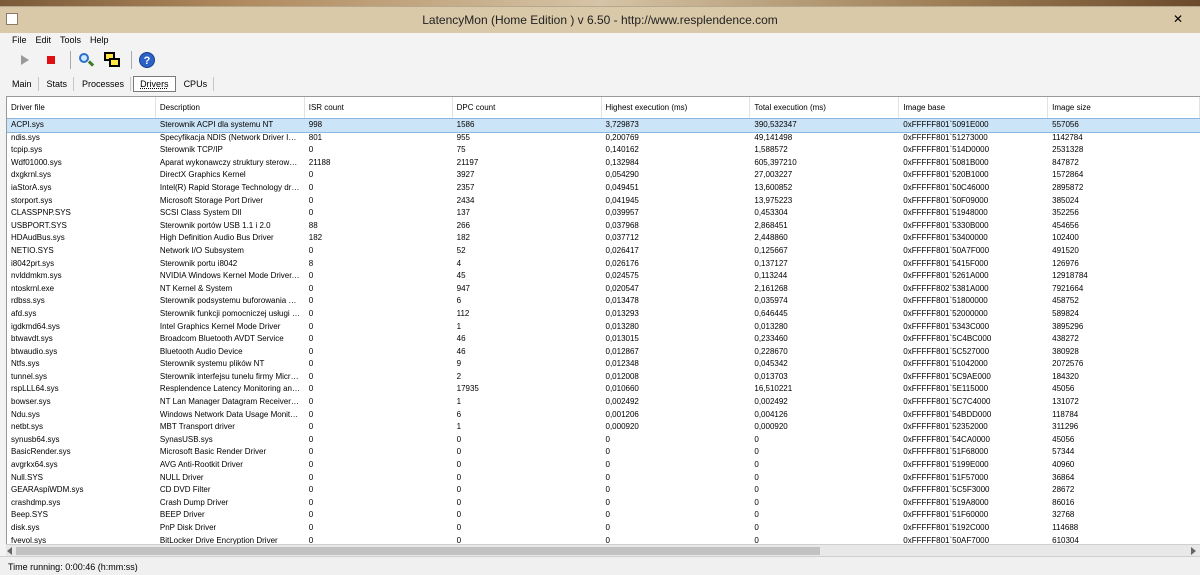 The image size is (1200, 575). What do you see at coordinates (946, 162) in the screenshot?
I see `table-cell: 0xFFFFF801`5081B000` at bounding box center [946, 162].